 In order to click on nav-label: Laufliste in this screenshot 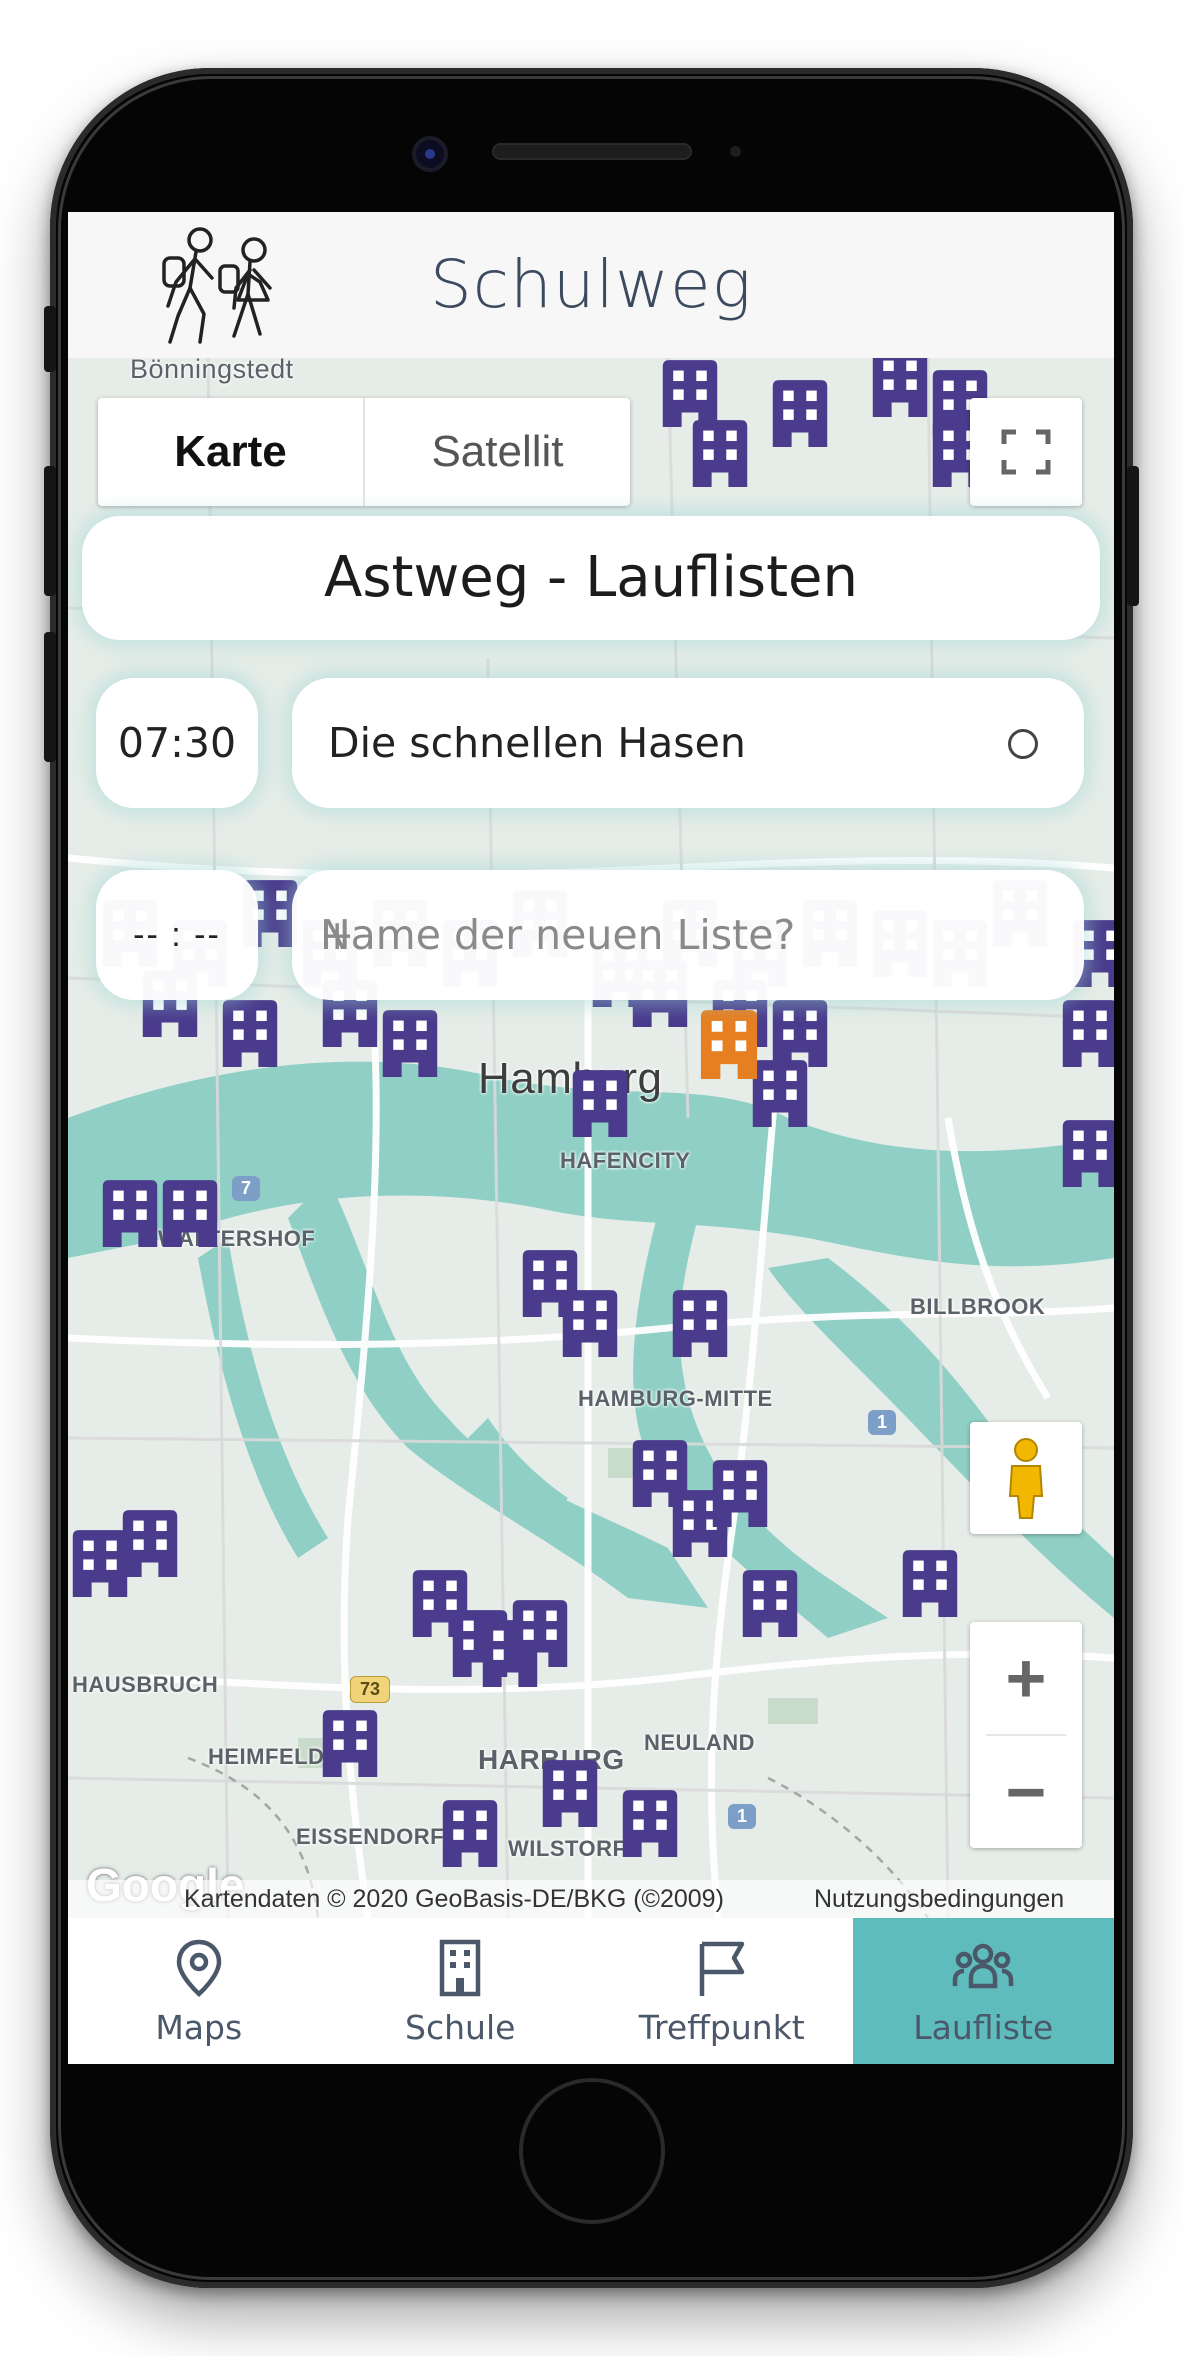, I will do `click(983, 2027)`.